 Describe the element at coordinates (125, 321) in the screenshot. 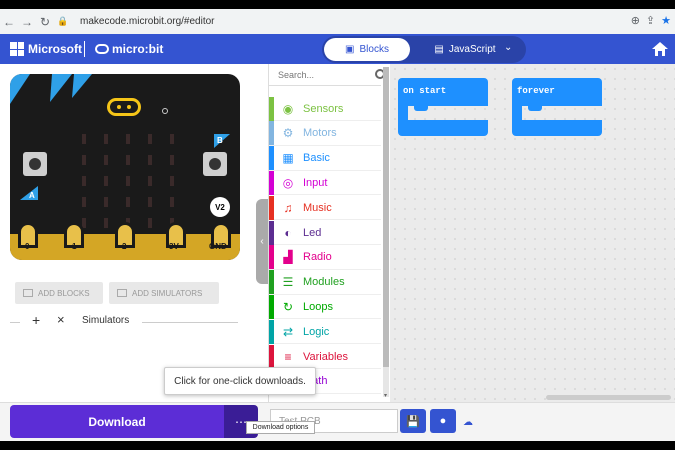

I see `simulator-tools: + × Simulators` at that location.